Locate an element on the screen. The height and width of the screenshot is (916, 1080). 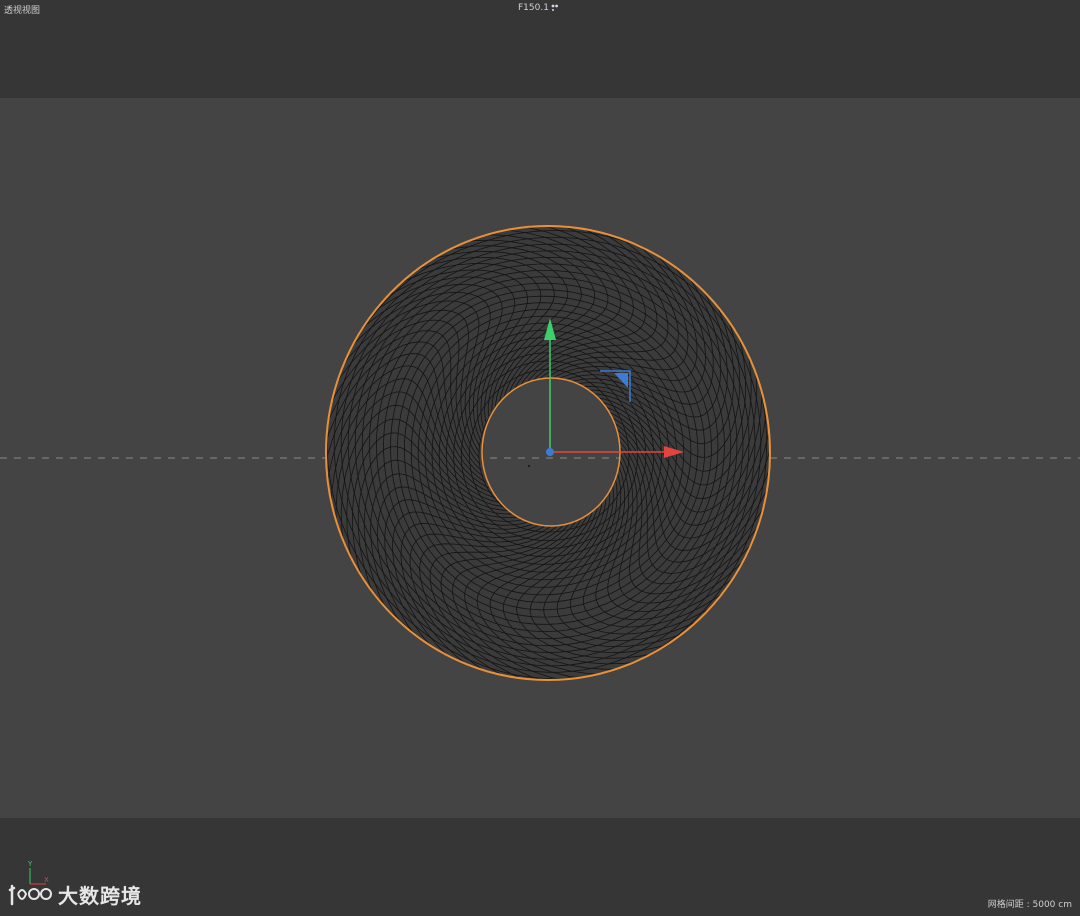
watermark-logo-icon is located at coordinates (30, 894).